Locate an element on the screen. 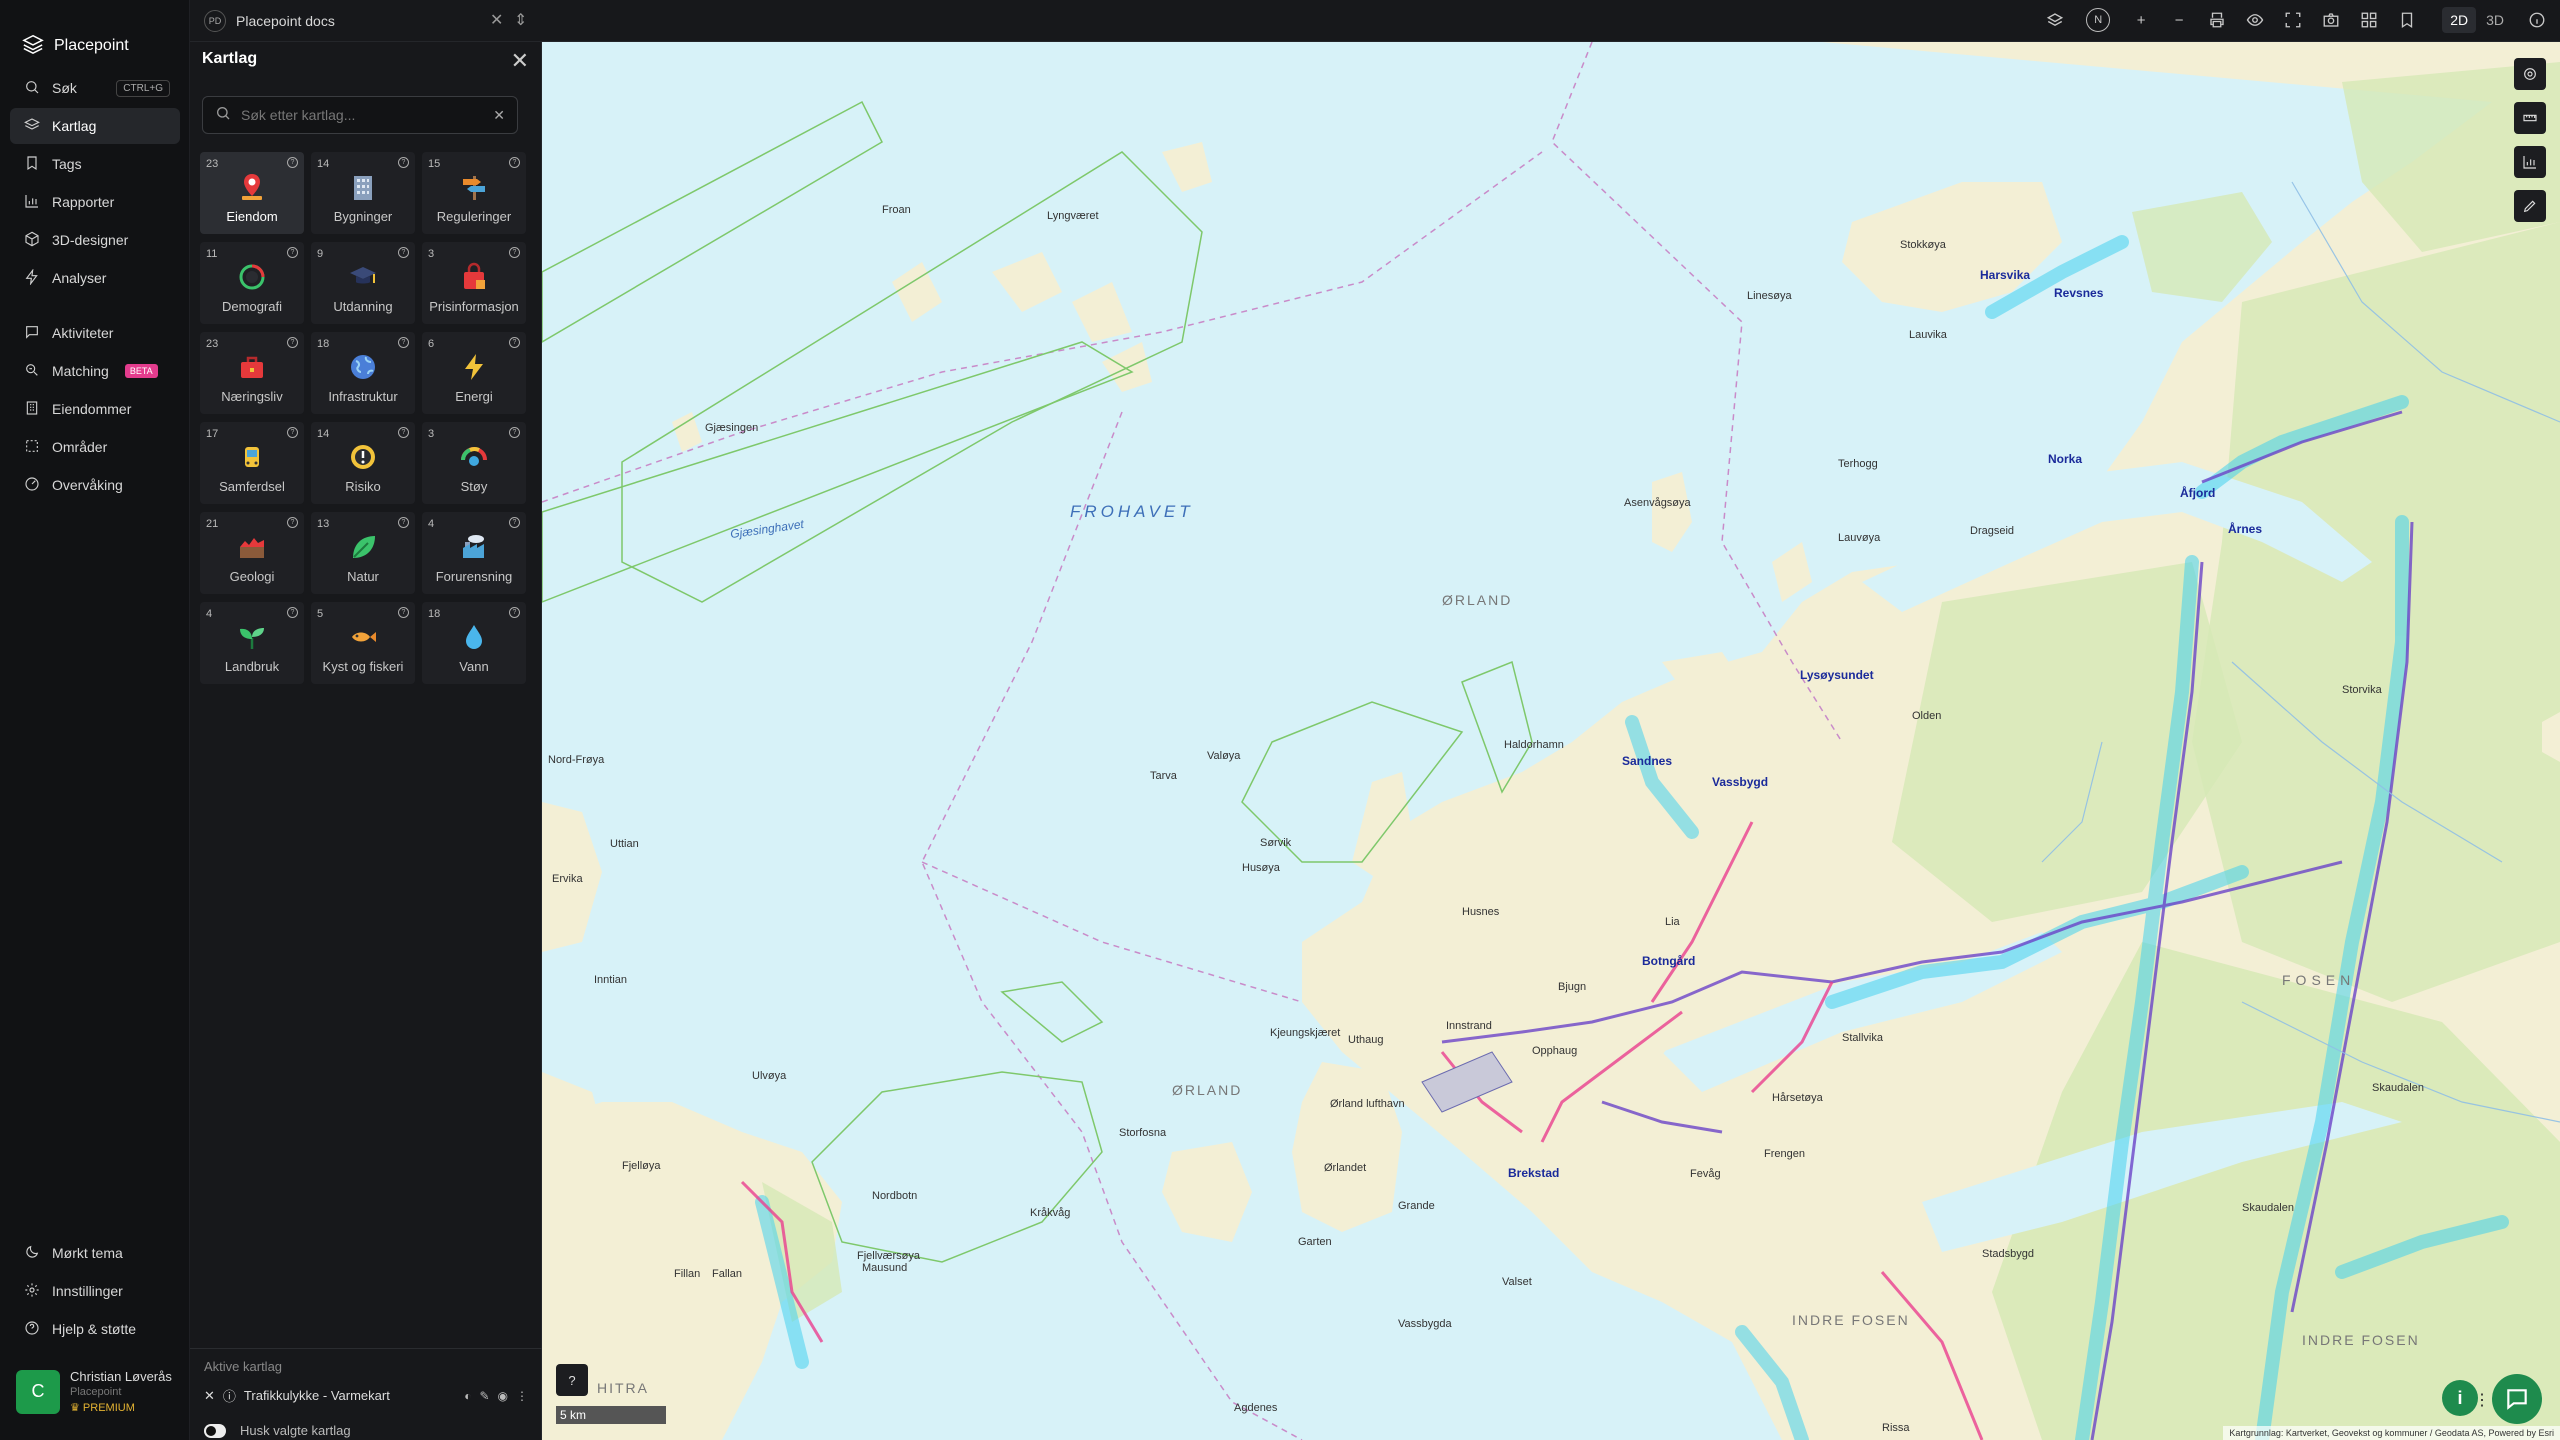 This screenshot has width=2560, height=1440. clear-search-icon: ✕ is located at coordinates (499, 115).